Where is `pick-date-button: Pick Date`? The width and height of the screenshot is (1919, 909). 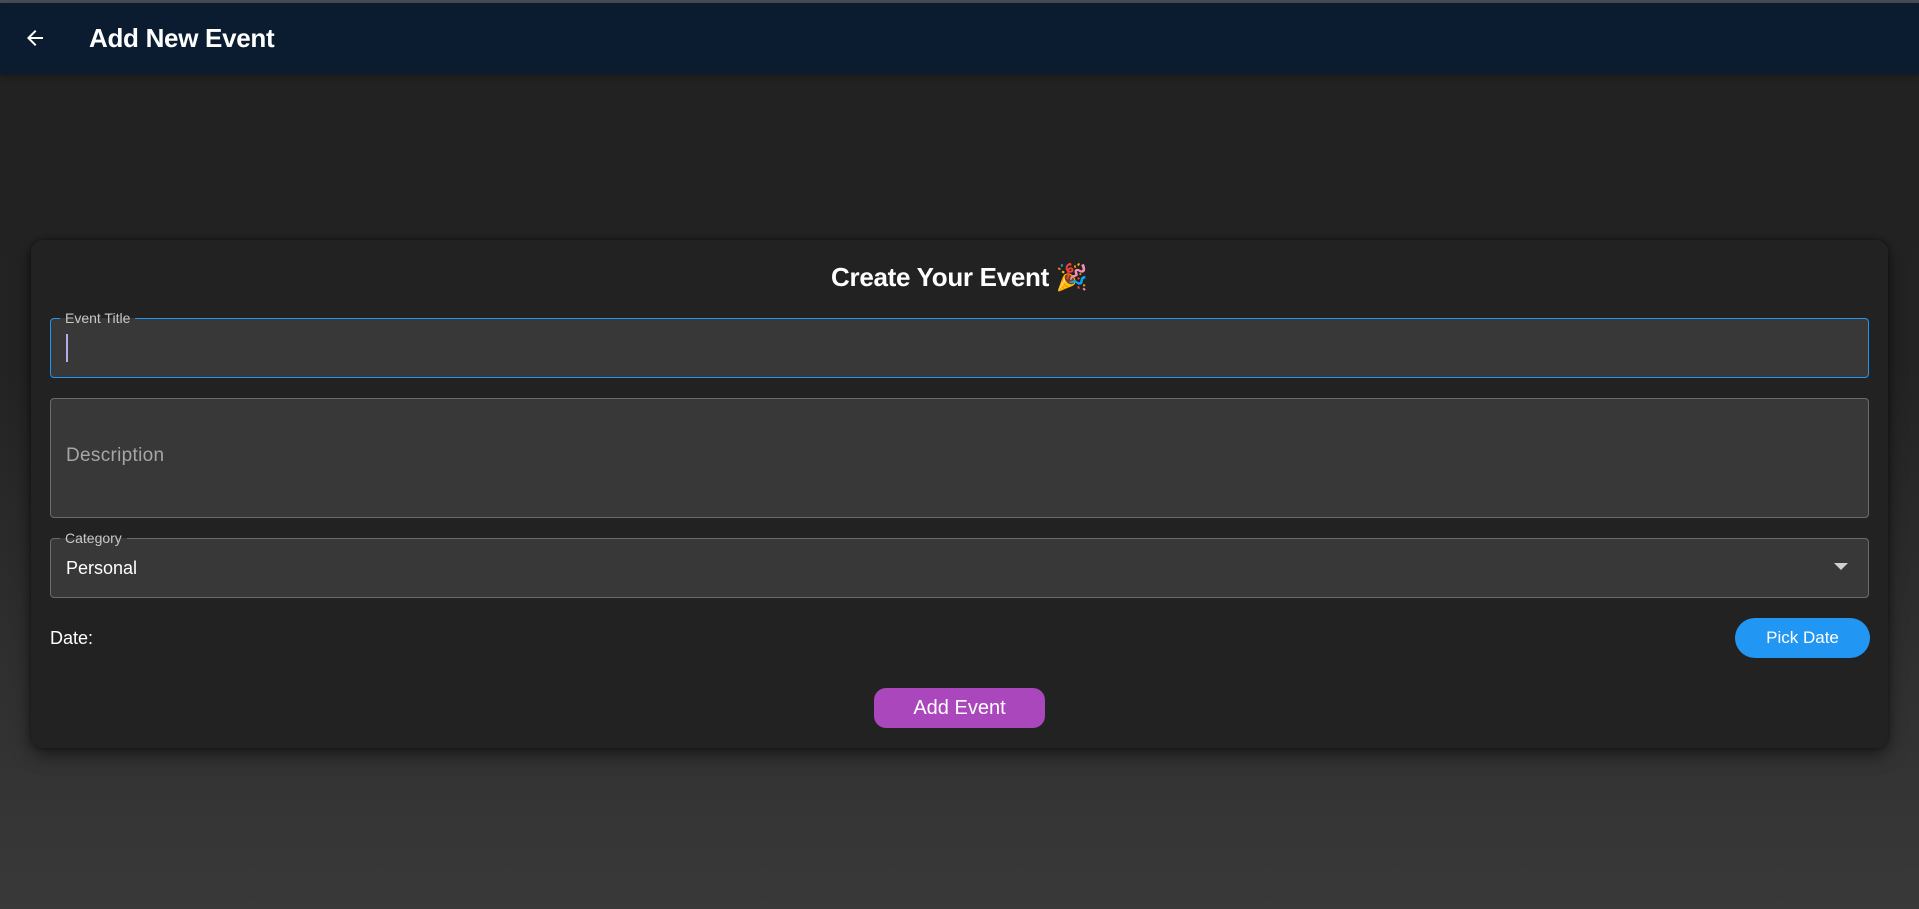
pick-date-button: Pick Date is located at coordinates (1802, 638).